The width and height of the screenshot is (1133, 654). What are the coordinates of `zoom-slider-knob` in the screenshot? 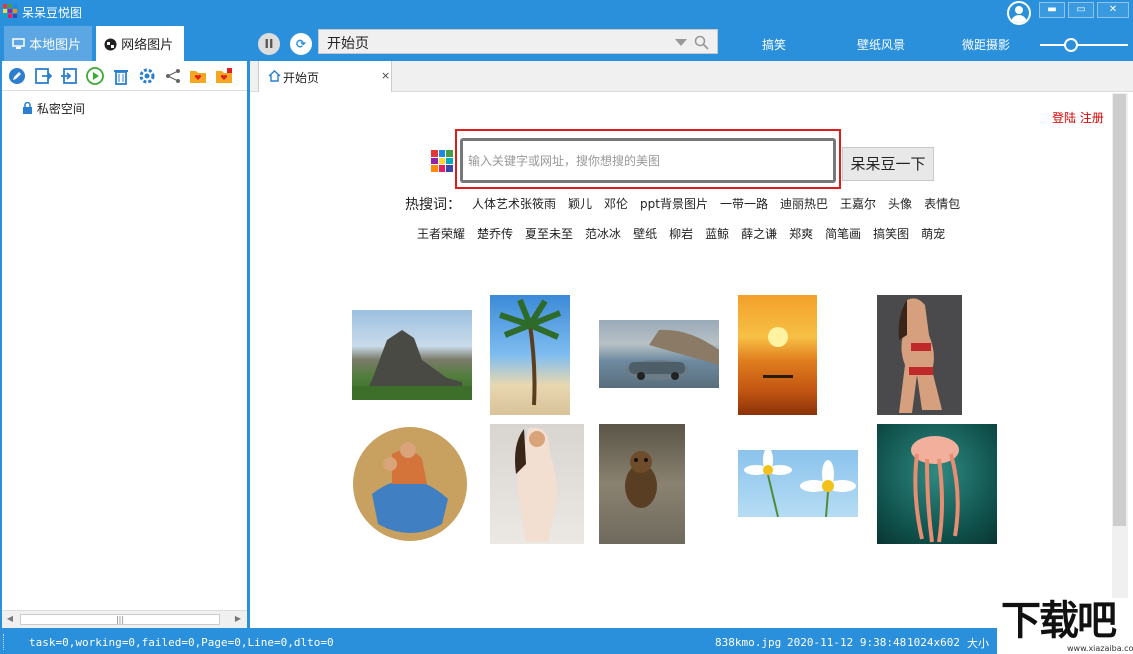 It's located at (1070, 45).